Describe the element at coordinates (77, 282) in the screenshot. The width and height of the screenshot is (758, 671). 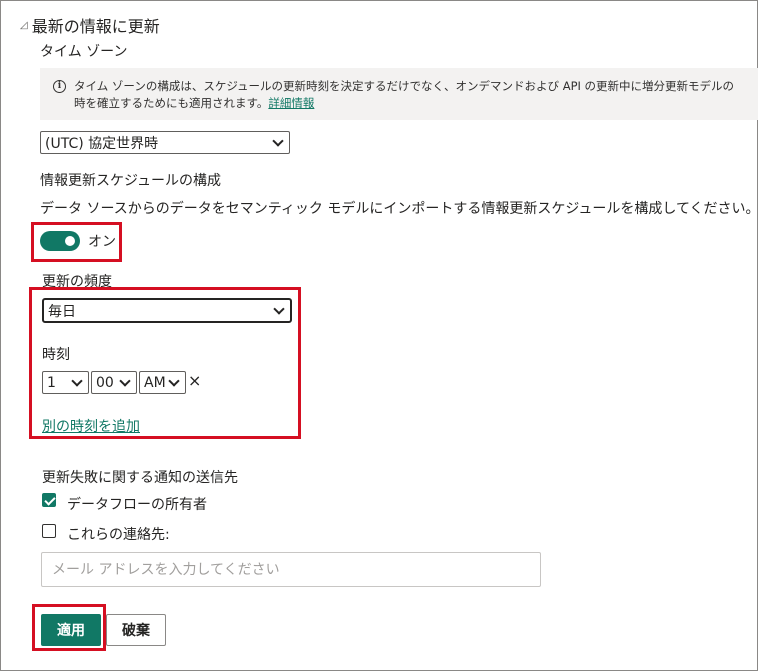
I see `frequency-label: 更新の頻度` at that location.